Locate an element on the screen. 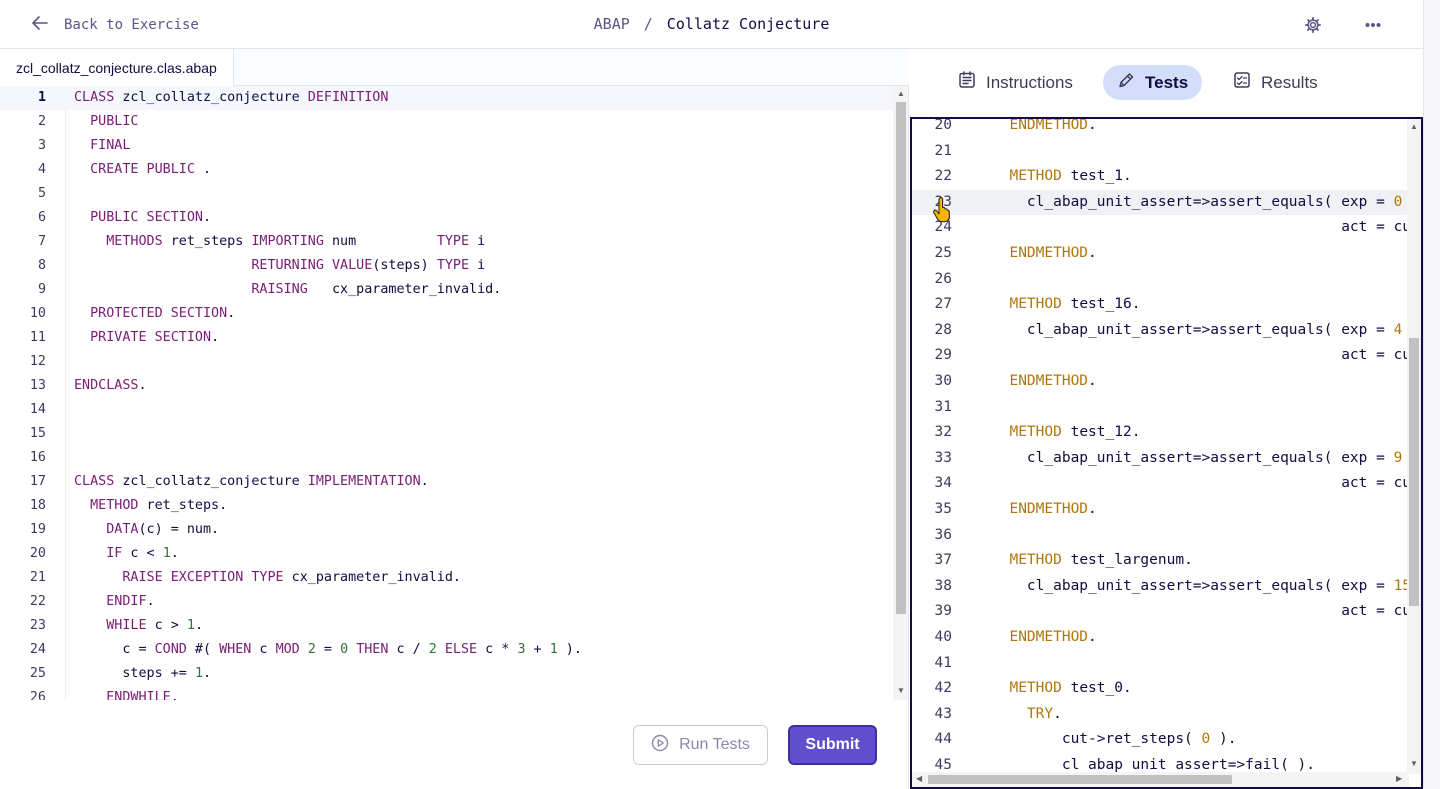 Image resolution: width=1440 pixels, height=789 pixels. tests-line: 31 is located at coordinates (1160, 408).